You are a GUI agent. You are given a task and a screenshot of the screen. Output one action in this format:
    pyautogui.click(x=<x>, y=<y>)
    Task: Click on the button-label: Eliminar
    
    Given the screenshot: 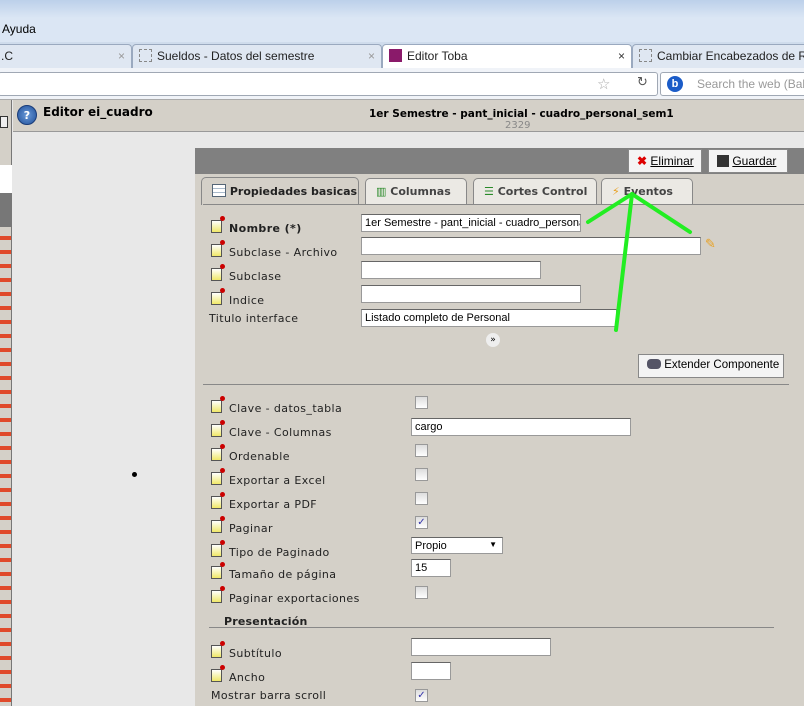 What is the action you would take?
    pyautogui.click(x=672, y=161)
    